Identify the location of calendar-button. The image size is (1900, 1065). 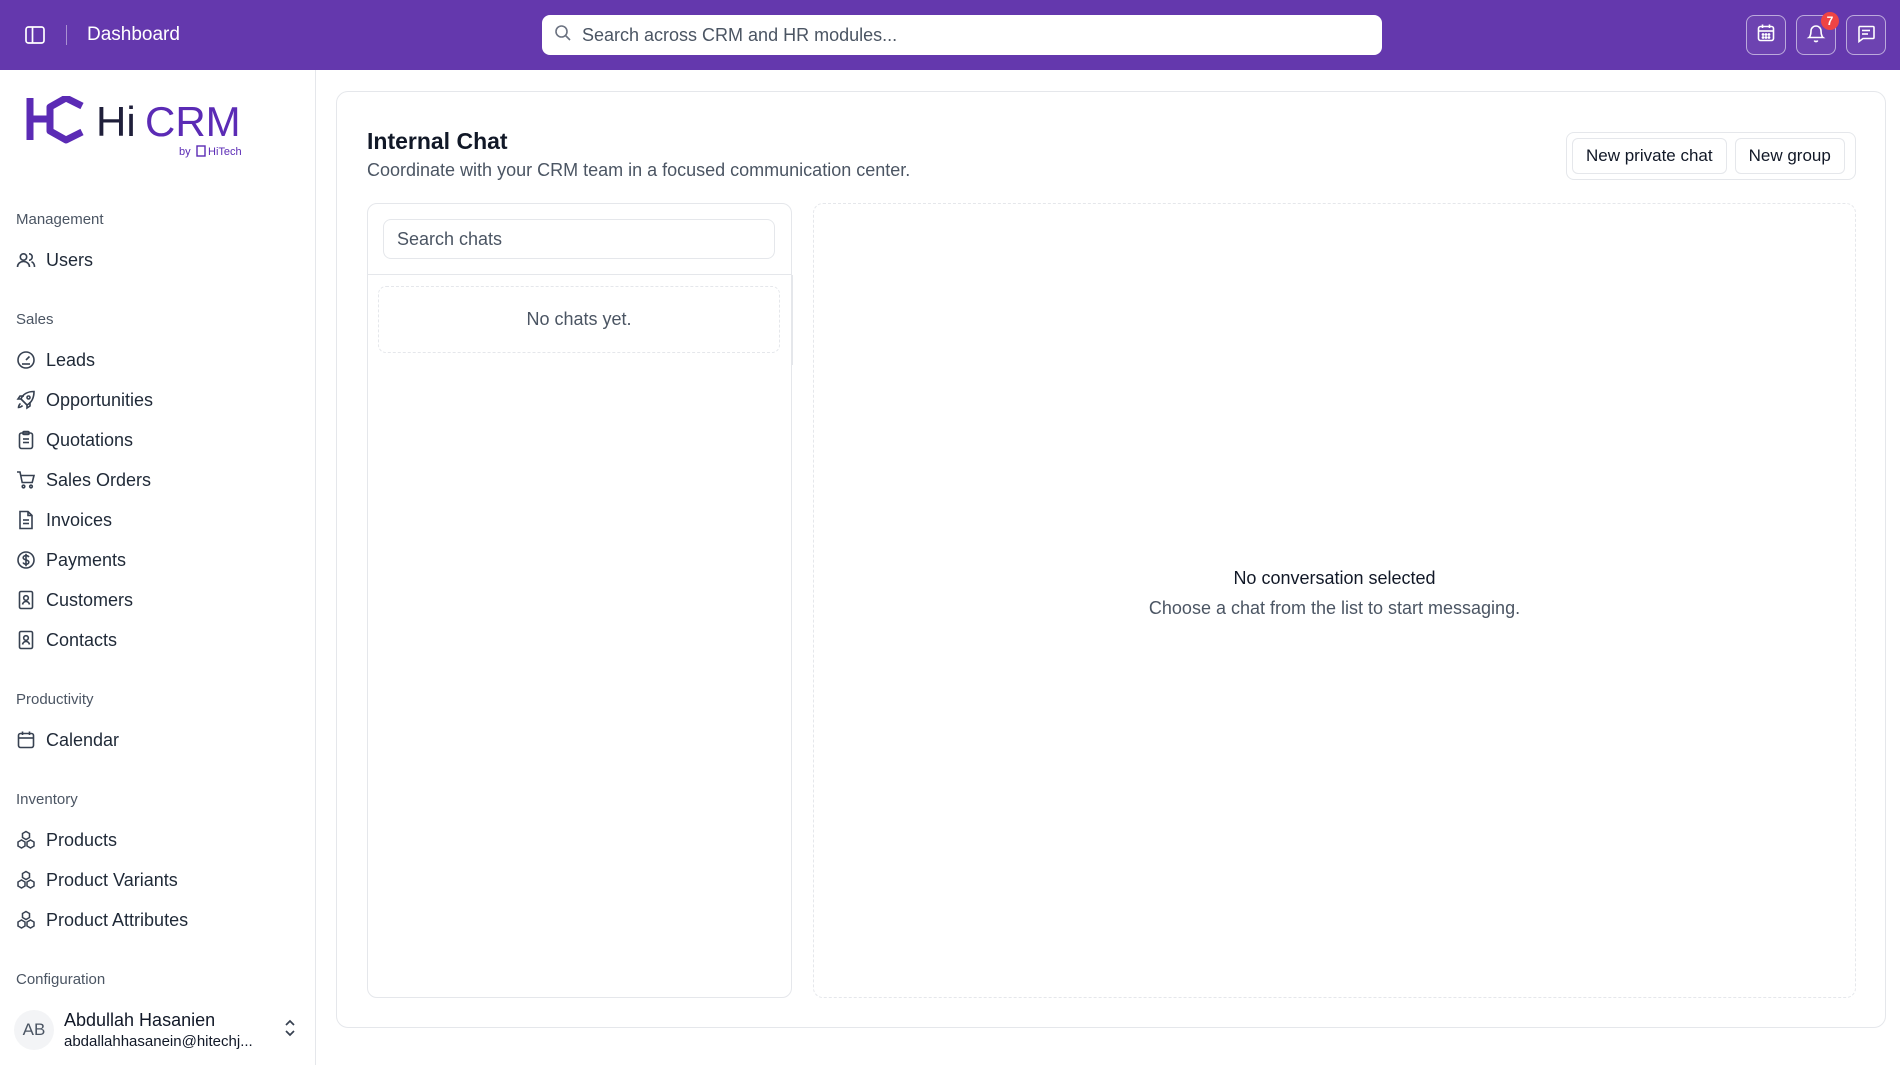
(1766, 35).